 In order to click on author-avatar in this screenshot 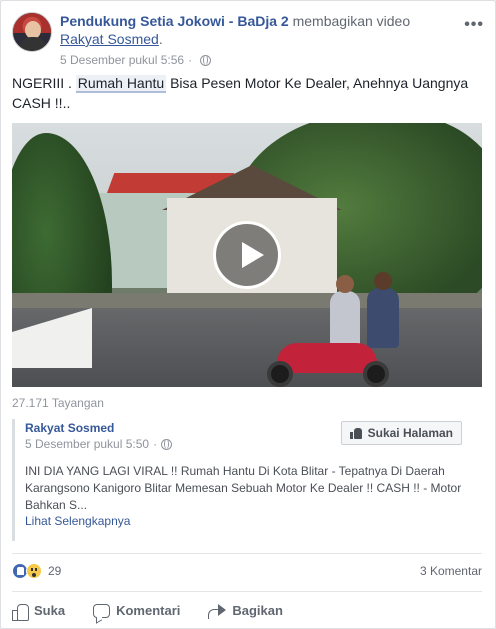, I will do `click(32, 32)`.